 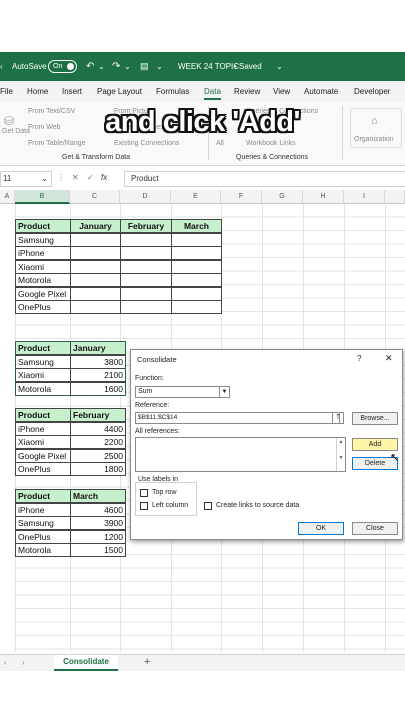 What do you see at coordinates (90, 66) in the screenshot?
I see `undo-icon: ↶` at bounding box center [90, 66].